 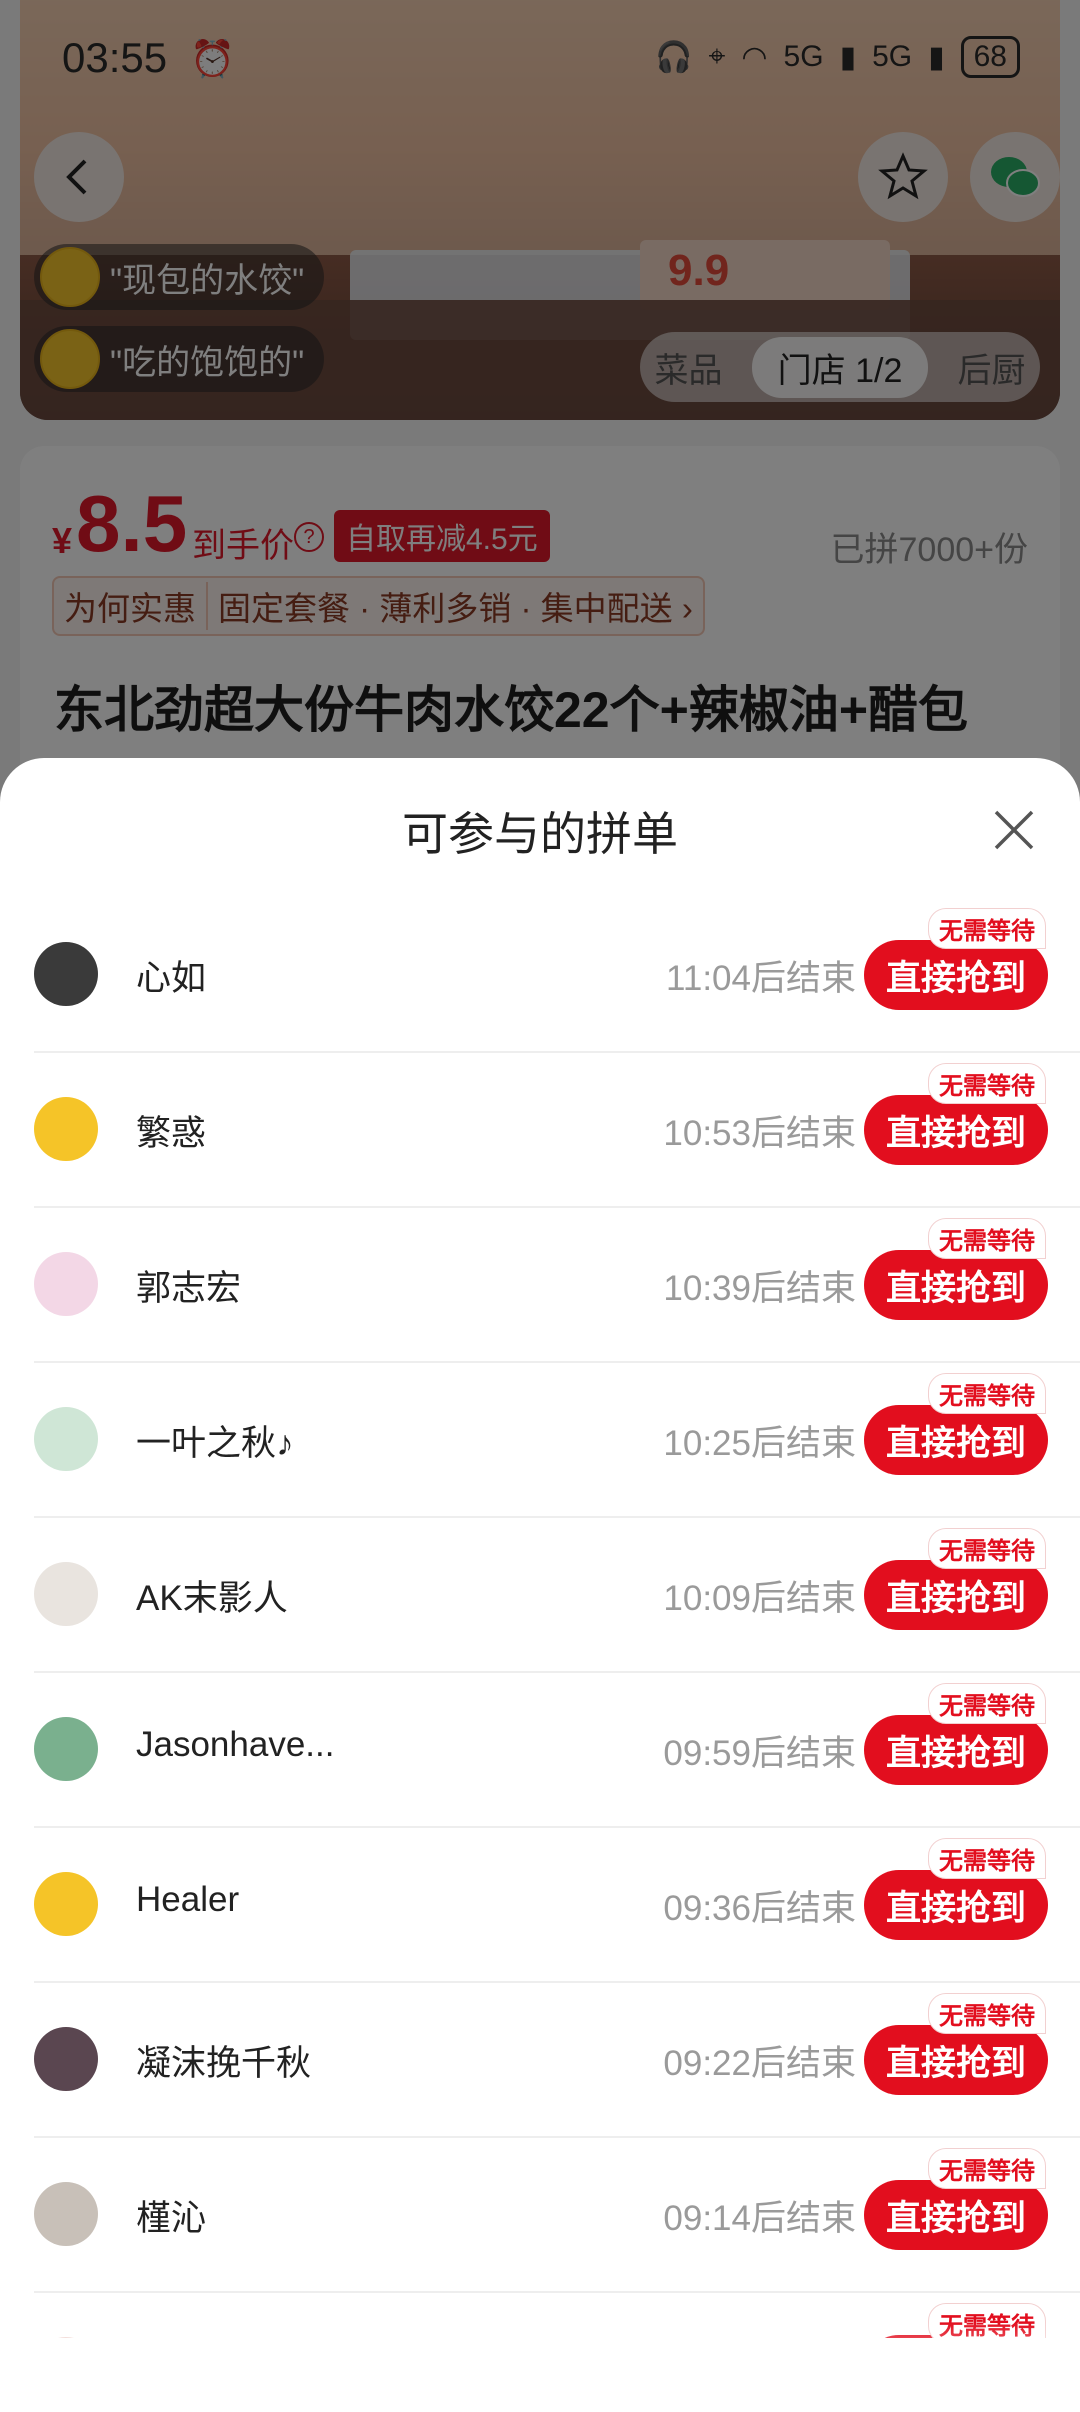 I want to click on user-name: 凝沫挽千秋, so click(x=224, y=2063).